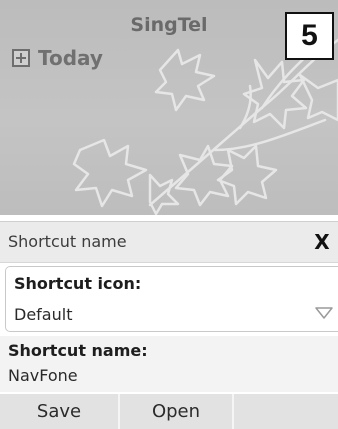 The image size is (338, 429). What do you see at coordinates (43, 375) in the screenshot?
I see `shortcut-name-value: NavFone` at bounding box center [43, 375].